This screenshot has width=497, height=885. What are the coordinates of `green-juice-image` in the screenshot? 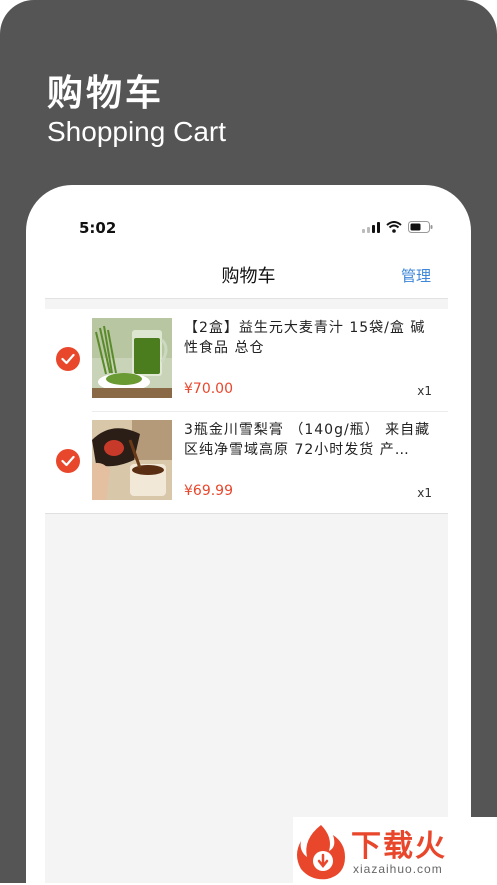 It's located at (132, 358).